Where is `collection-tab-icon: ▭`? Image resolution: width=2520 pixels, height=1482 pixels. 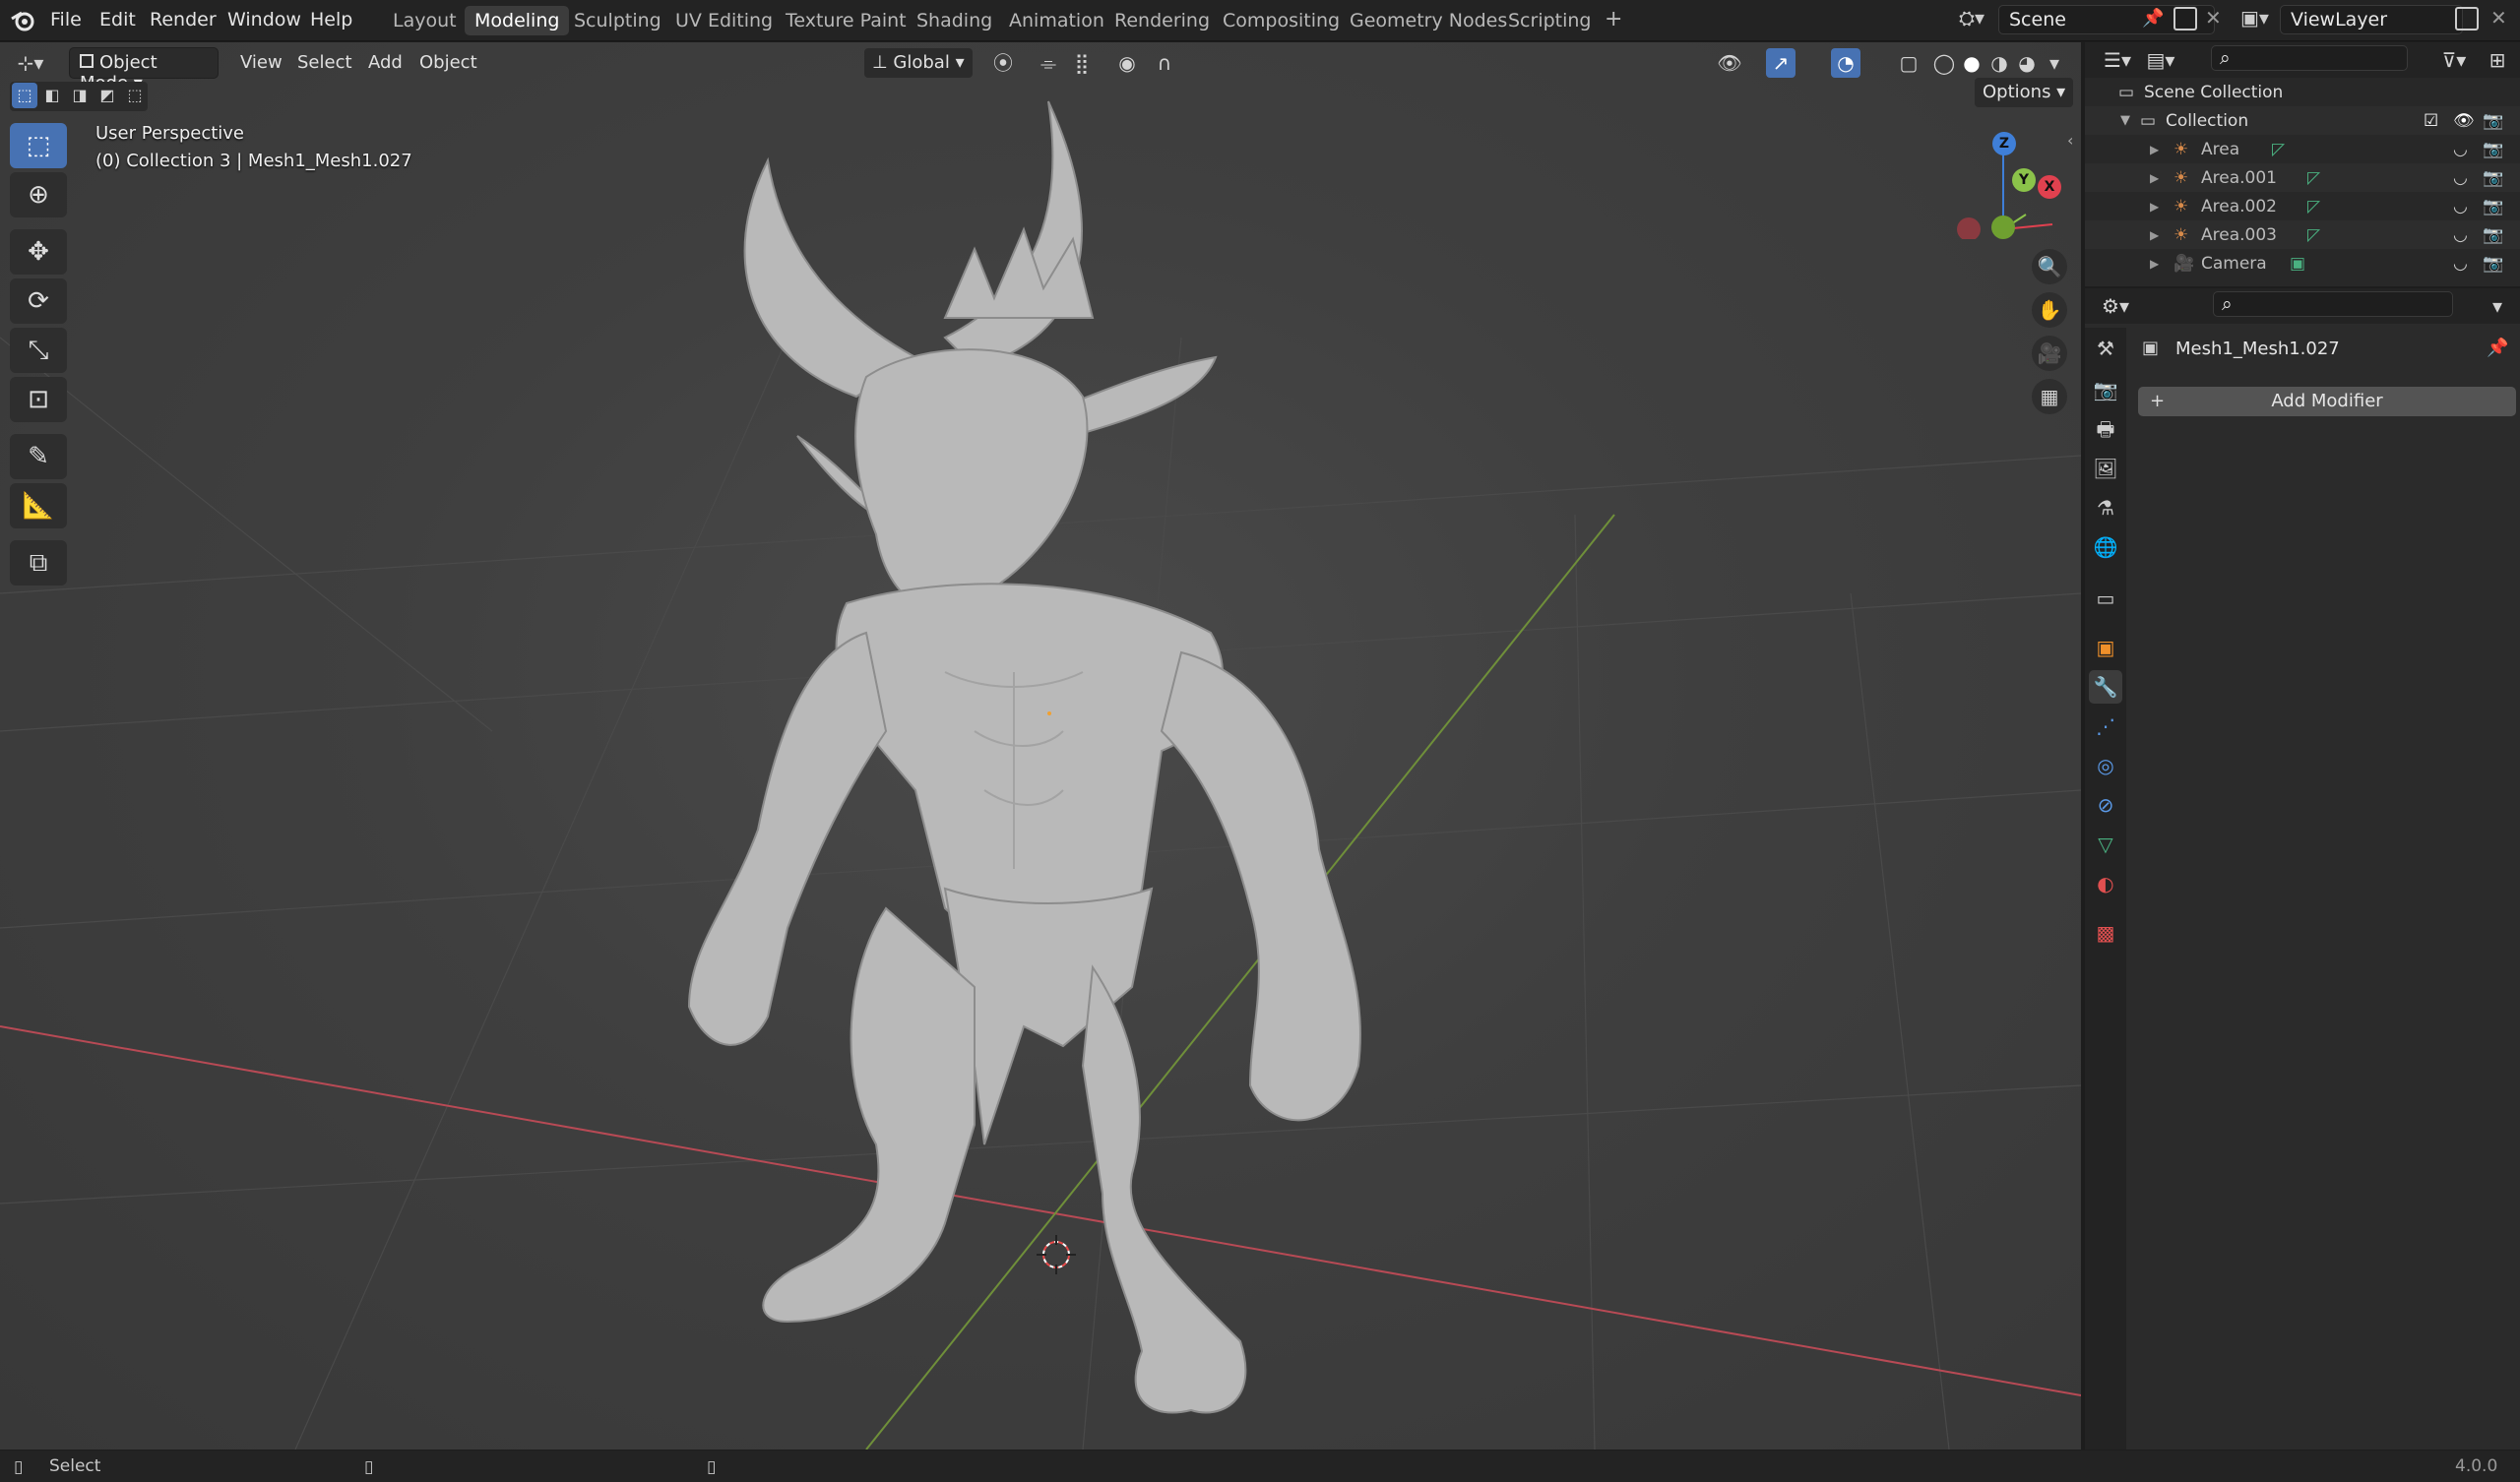 collection-tab-icon: ▭ is located at coordinates (2105, 598).